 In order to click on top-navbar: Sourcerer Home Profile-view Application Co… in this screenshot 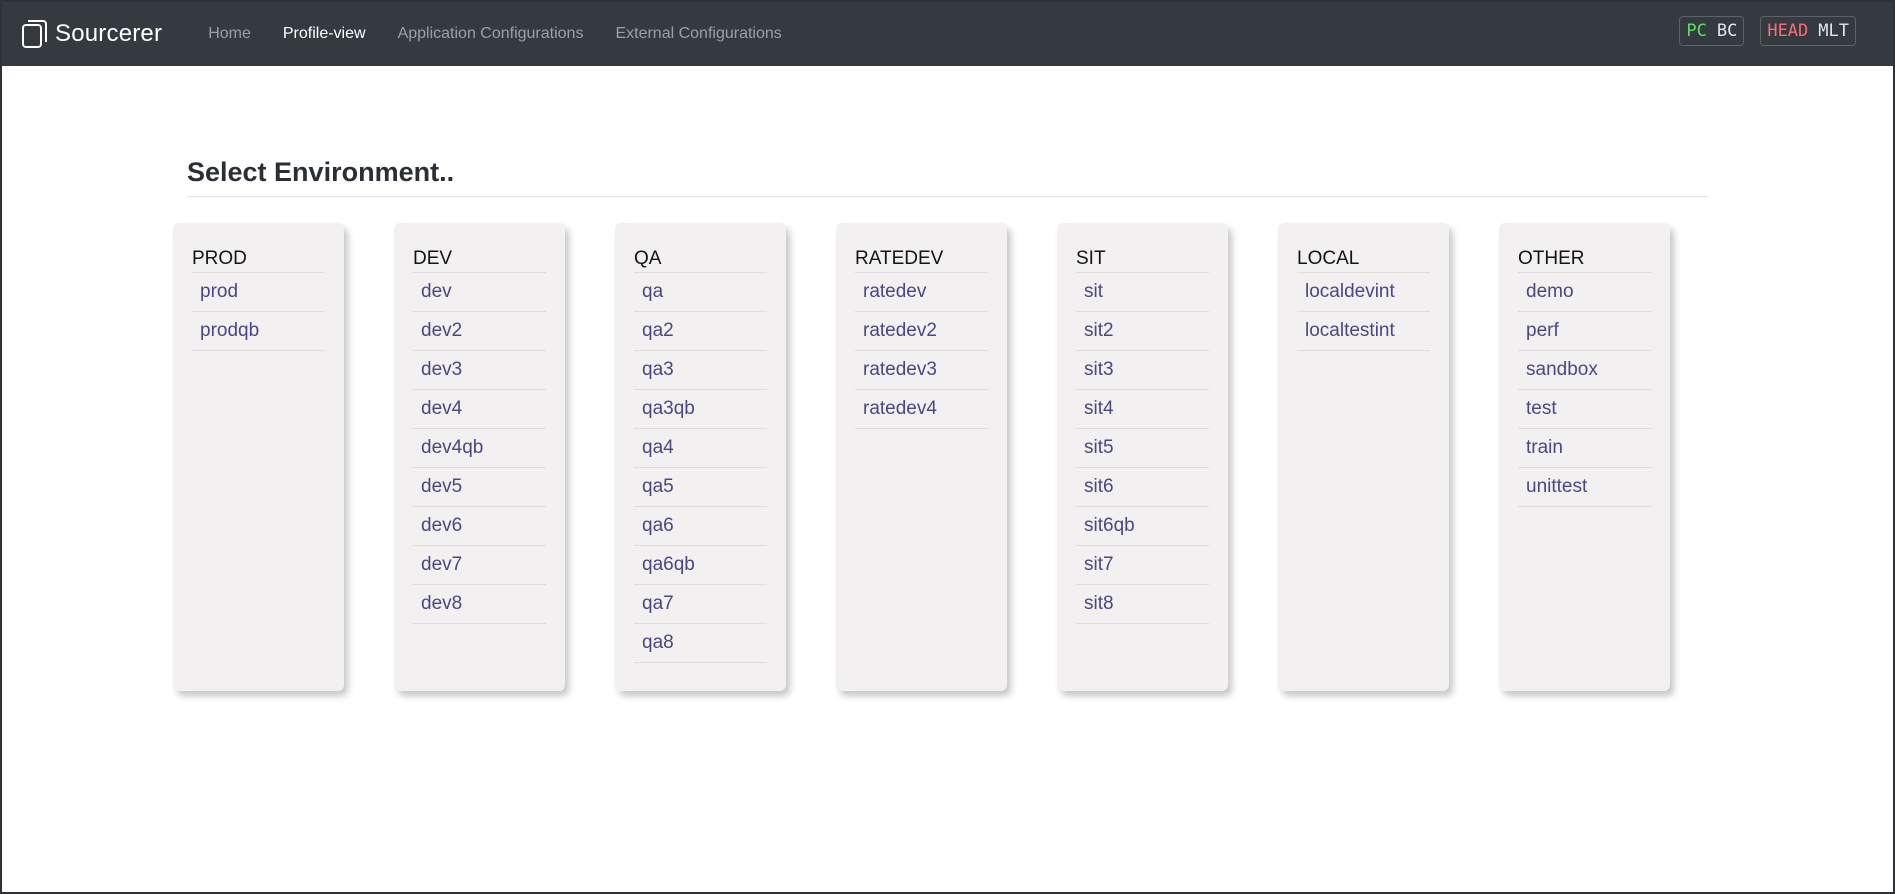, I will do `click(947, 34)`.